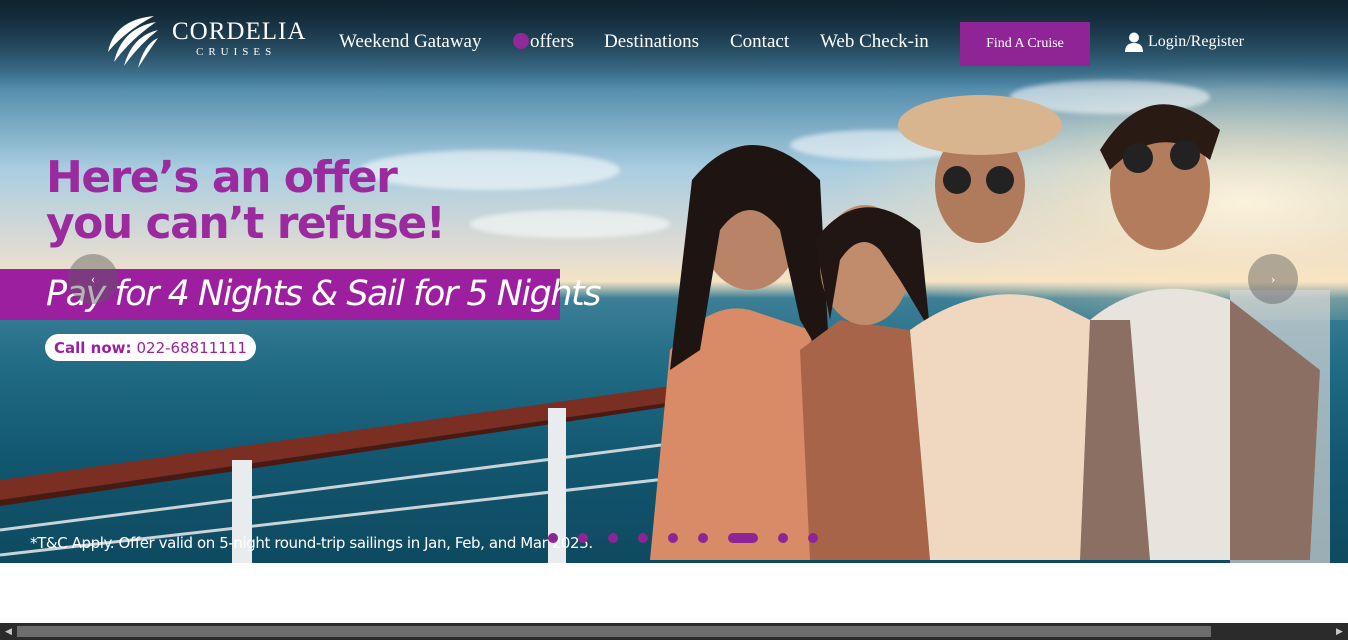 This screenshot has width=1348, height=640. I want to click on scroll-right-icon: ▶, so click(1339, 631).